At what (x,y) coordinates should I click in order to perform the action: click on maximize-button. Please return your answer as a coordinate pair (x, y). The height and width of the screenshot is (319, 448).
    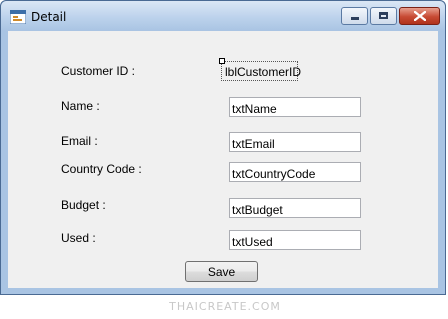
    Looking at the image, I should click on (383, 16).